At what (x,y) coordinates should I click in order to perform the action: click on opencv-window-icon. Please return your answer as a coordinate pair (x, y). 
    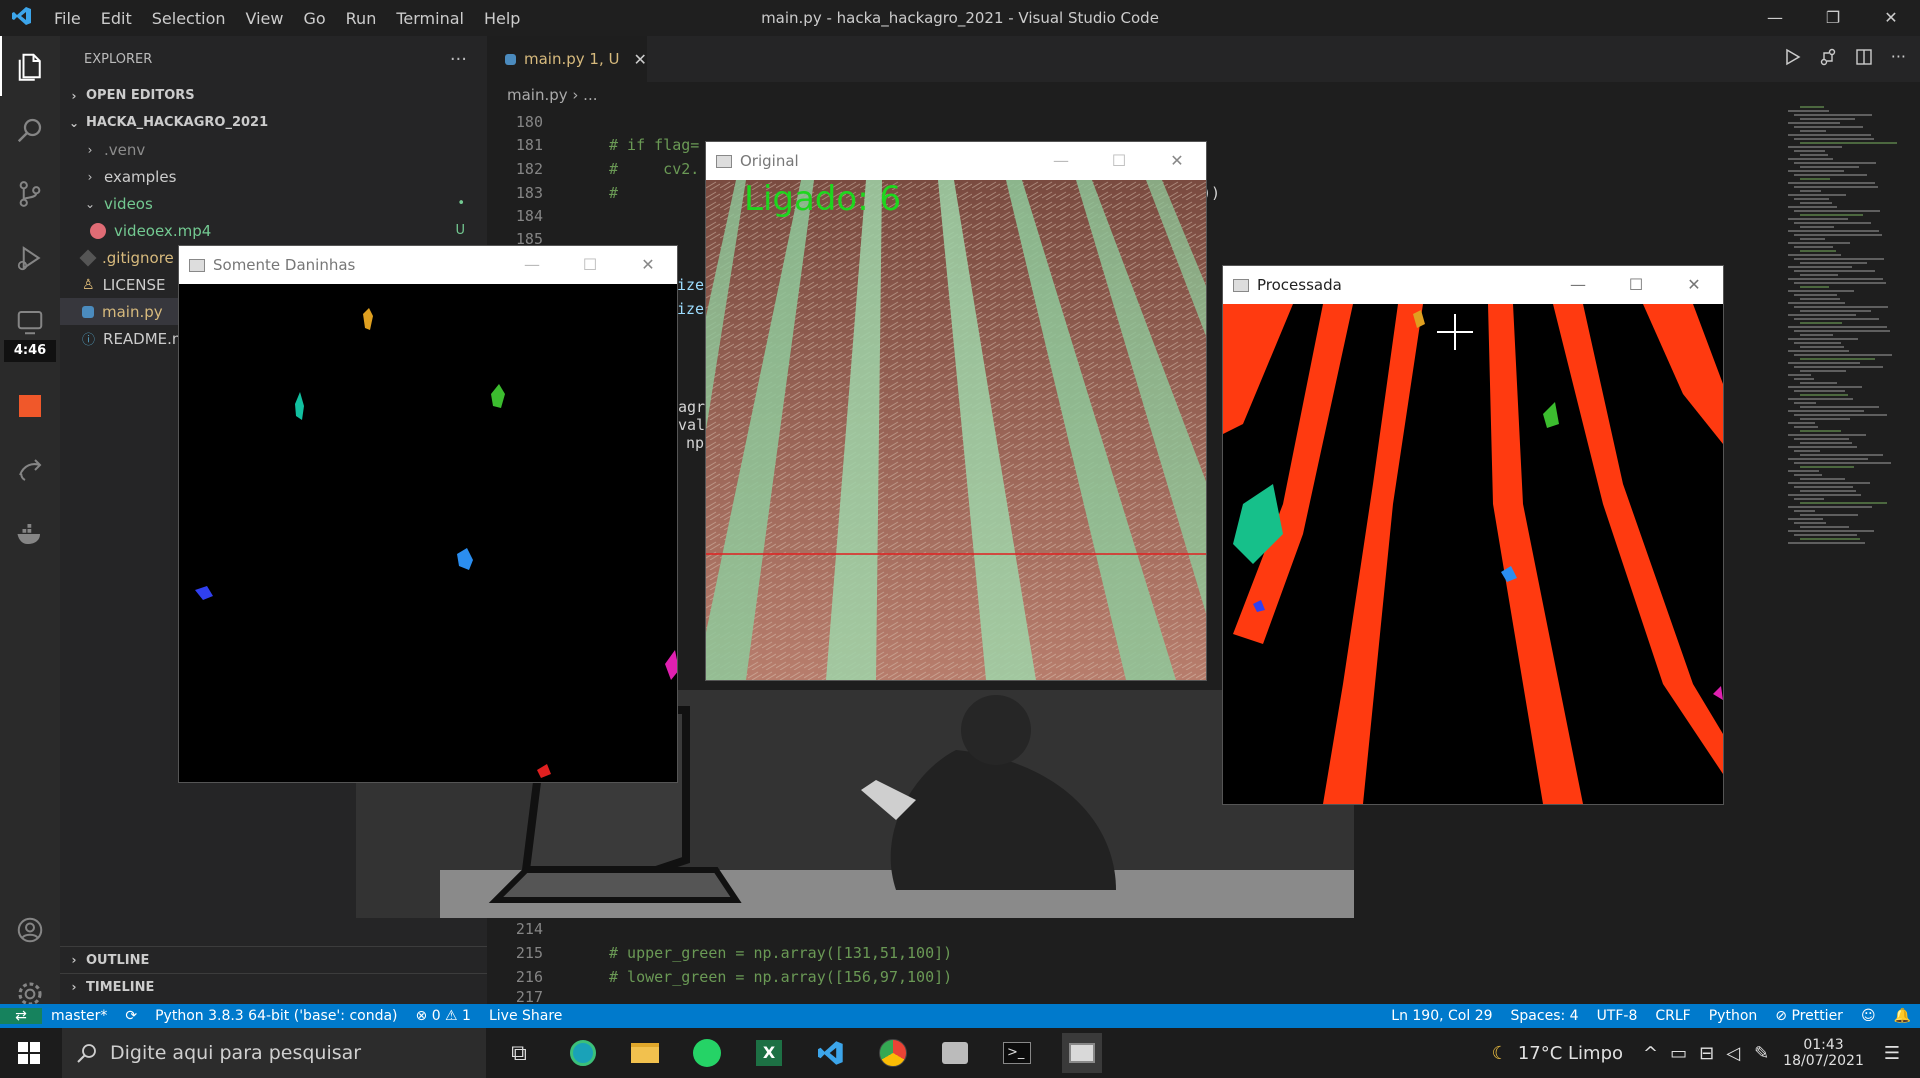
    Looking at the image, I should click on (1082, 1053).